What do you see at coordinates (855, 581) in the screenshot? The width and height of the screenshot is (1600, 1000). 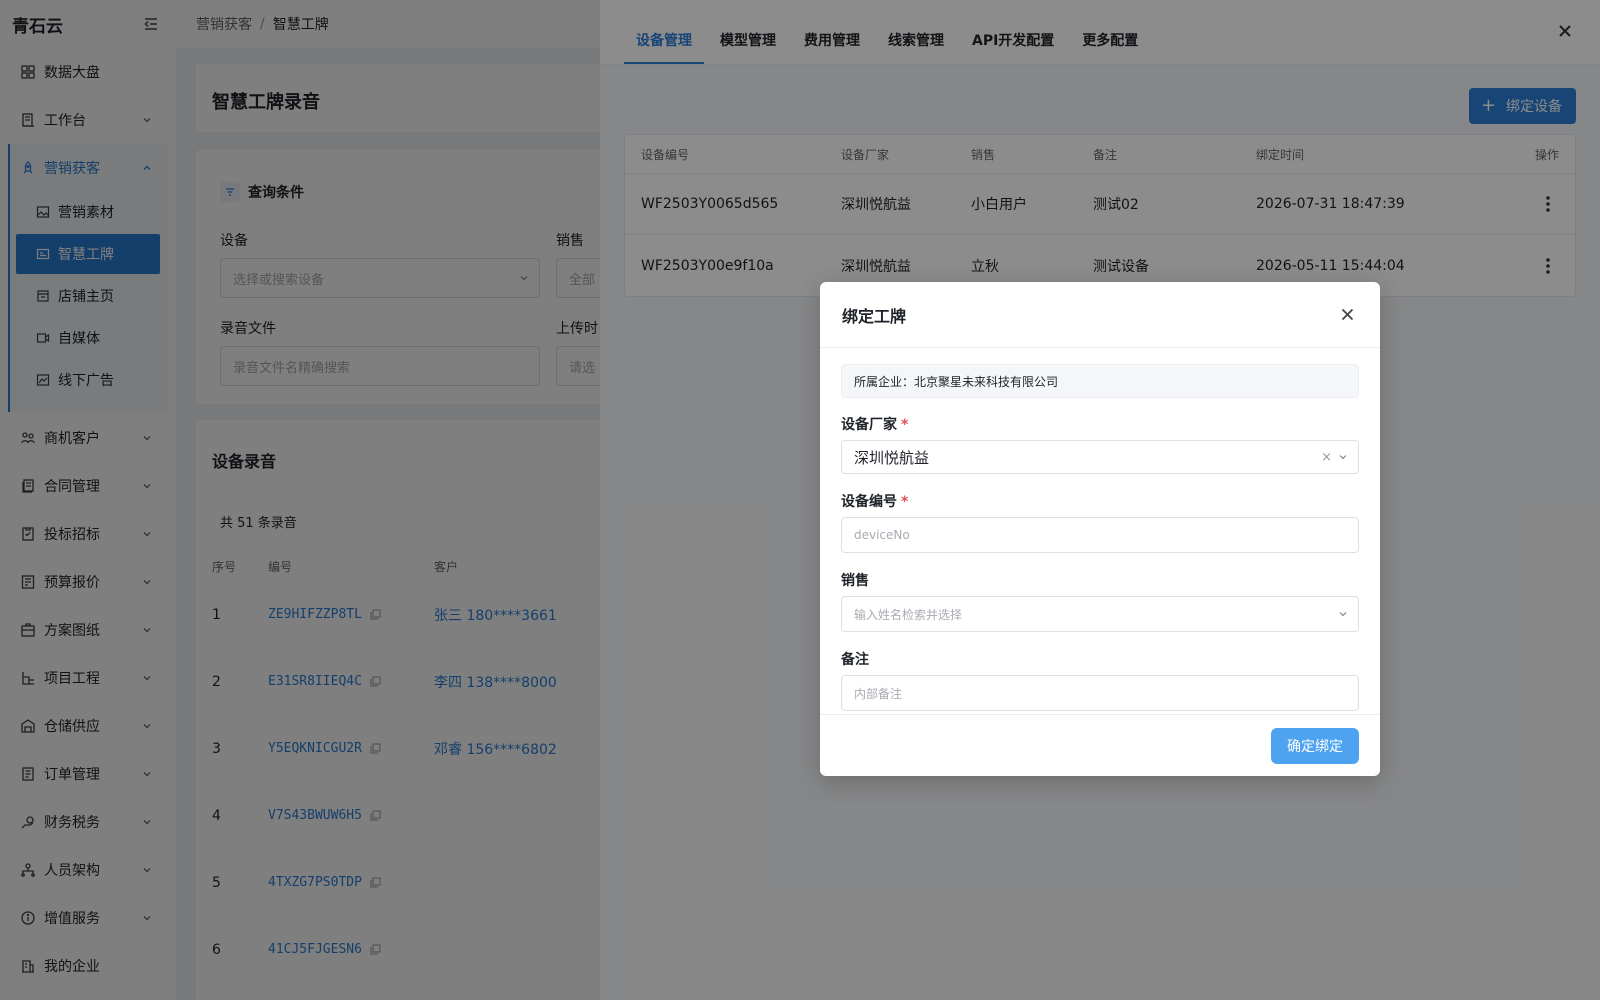 I see `sales-label-text: 销售` at bounding box center [855, 581].